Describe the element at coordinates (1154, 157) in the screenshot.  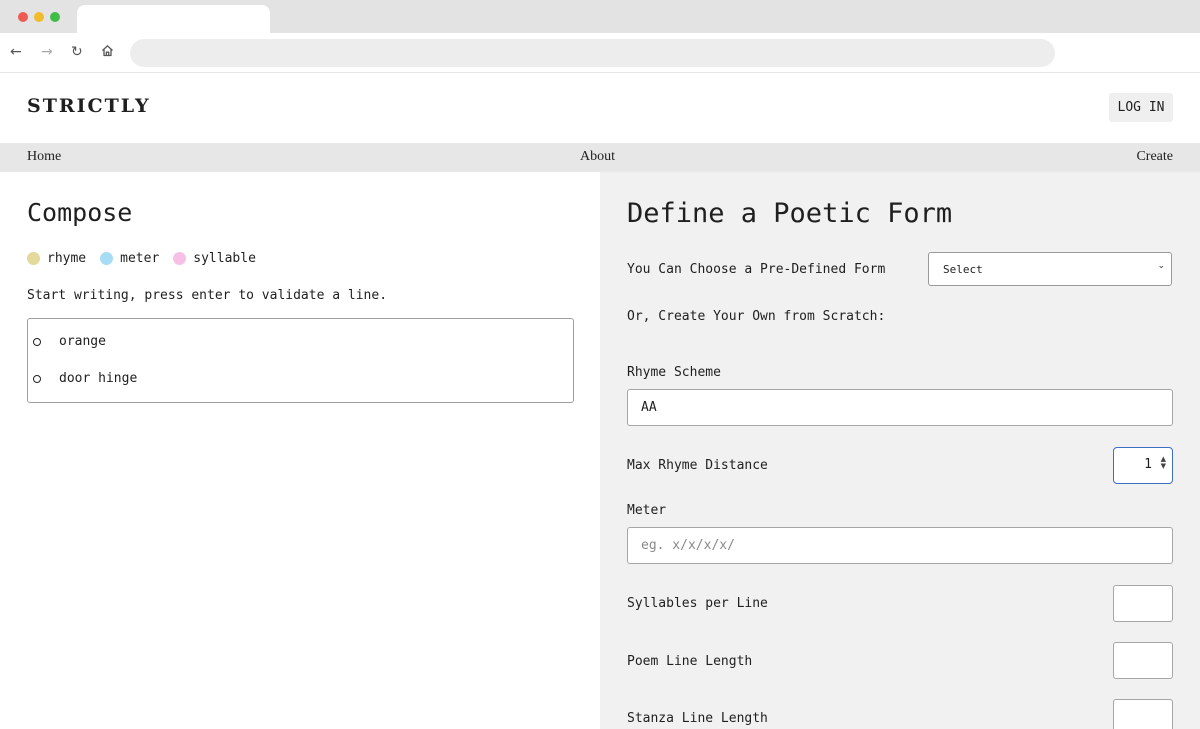
I see `nav-link-create: Create` at that location.